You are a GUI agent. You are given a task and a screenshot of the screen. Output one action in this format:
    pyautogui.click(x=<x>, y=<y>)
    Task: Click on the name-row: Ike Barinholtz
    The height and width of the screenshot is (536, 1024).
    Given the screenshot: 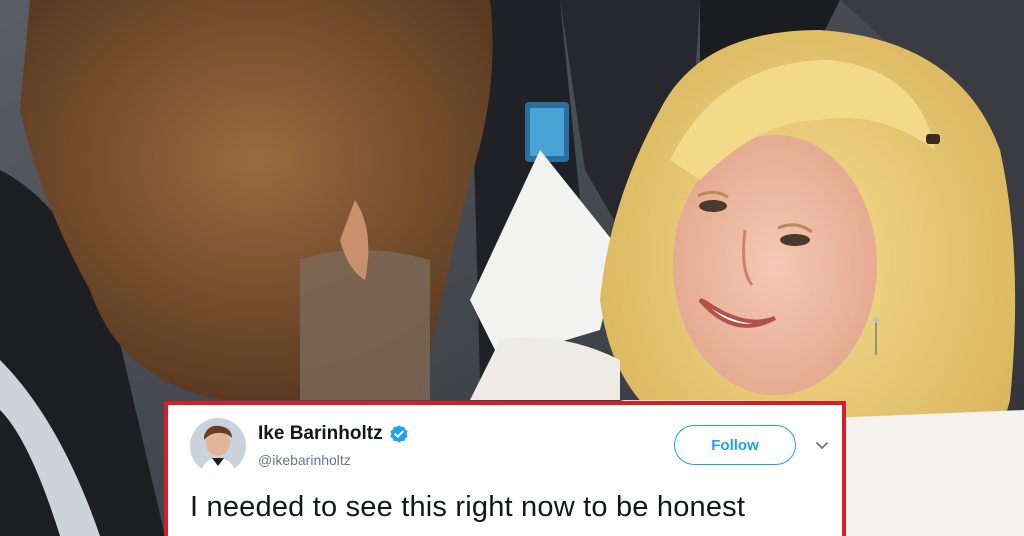 What is the action you would take?
    pyautogui.click(x=333, y=434)
    